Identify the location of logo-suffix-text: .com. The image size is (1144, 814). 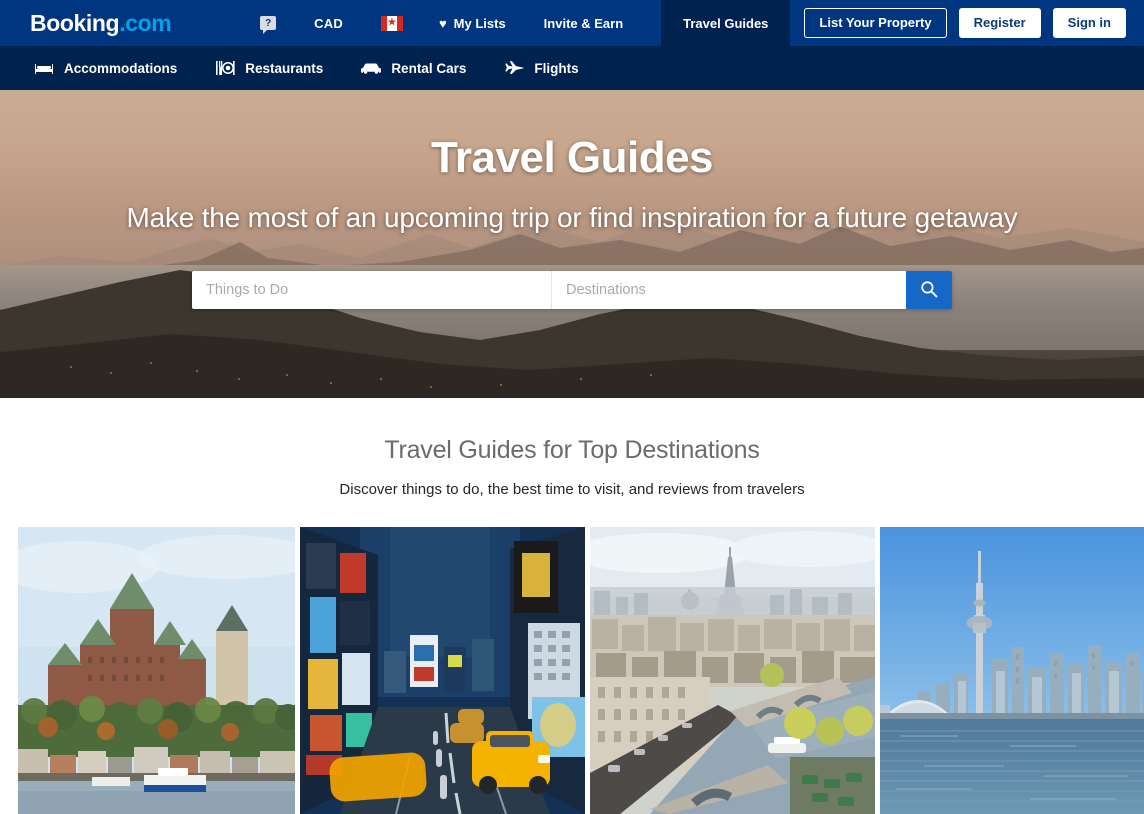
(145, 22).